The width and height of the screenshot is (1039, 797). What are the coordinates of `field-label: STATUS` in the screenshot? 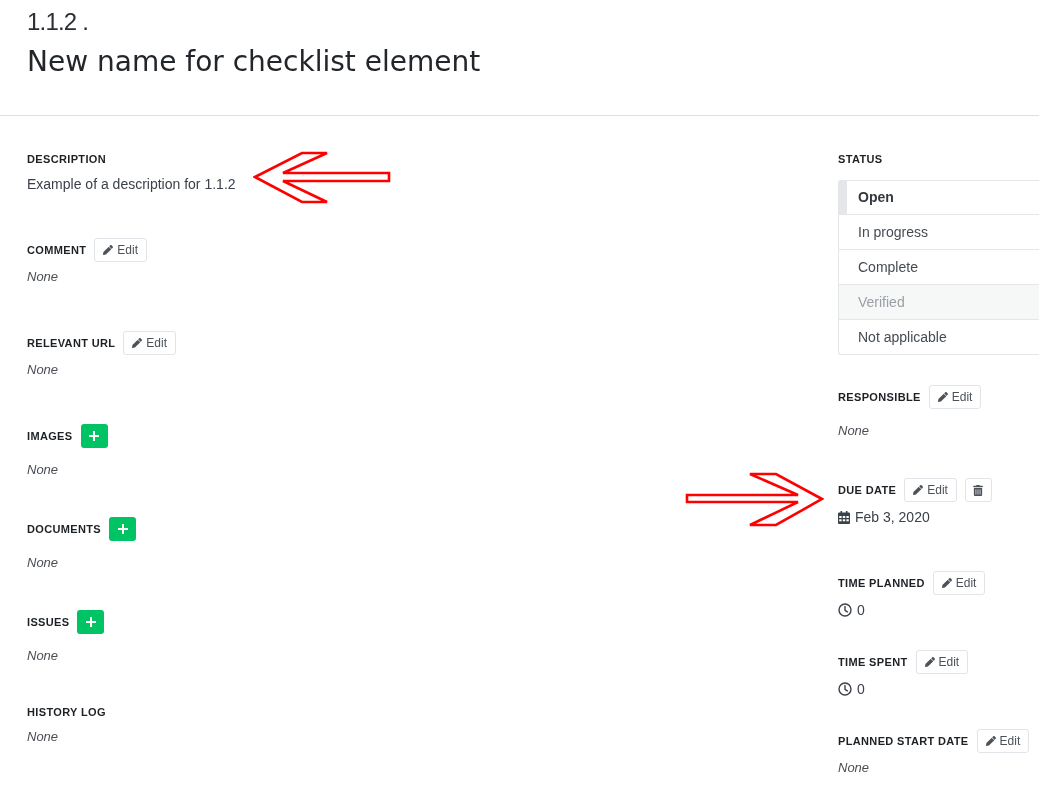 It's located at (860, 159).